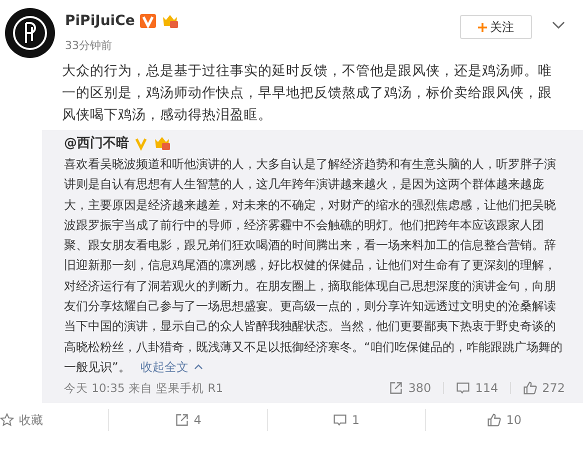  Describe the element at coordinates (30, 33) in the screenshot. I see `avatar-logo-icon` at that location.